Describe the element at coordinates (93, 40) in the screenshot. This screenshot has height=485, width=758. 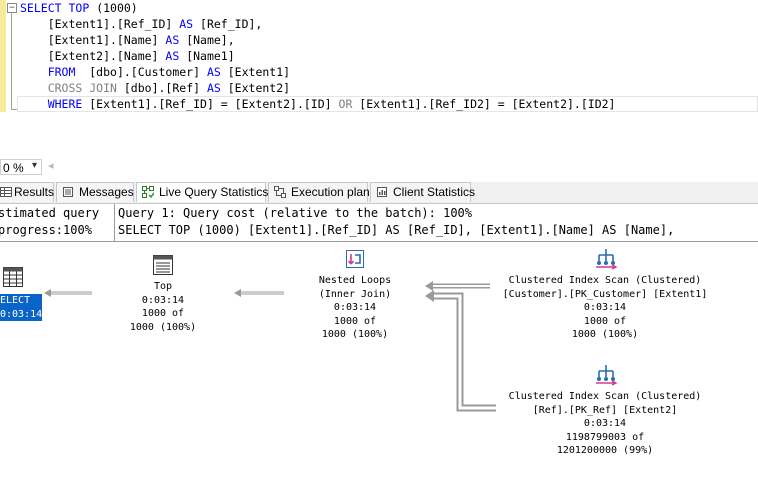
I see `code-token: [Extent1].[Name]` at that location.